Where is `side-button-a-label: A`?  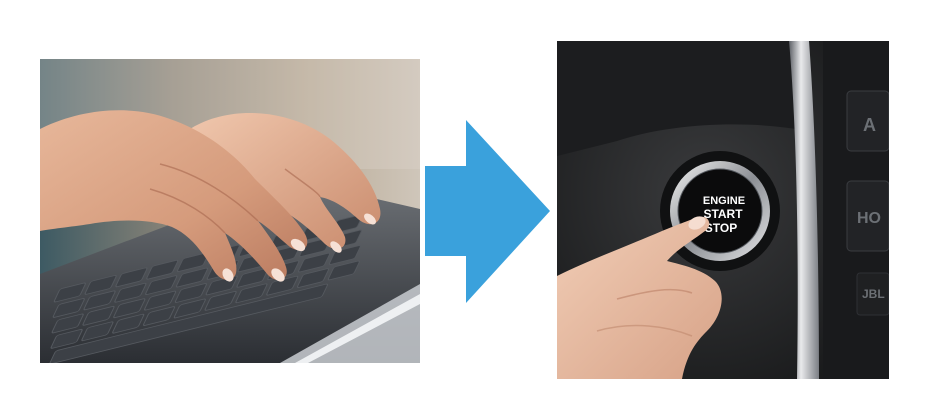
side-button-a-label: A is located at coordinates (869, 125).